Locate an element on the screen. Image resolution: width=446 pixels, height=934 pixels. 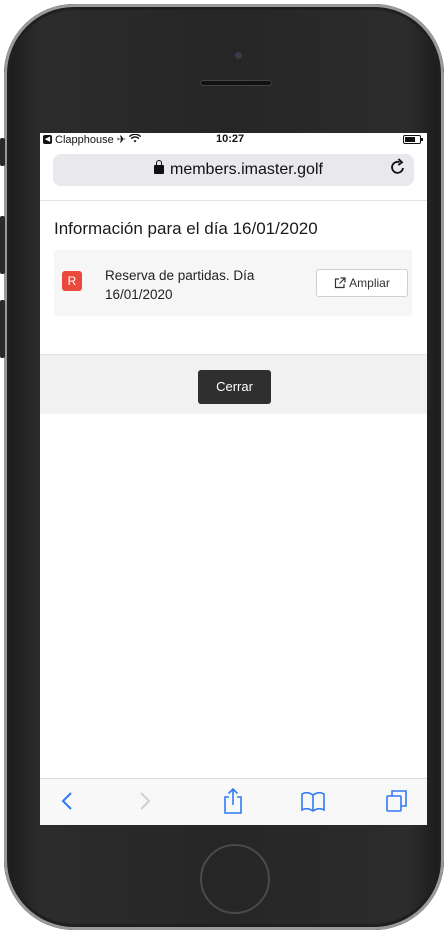
address-bar: members.imaster.golf is located at coordinates (233, 170).